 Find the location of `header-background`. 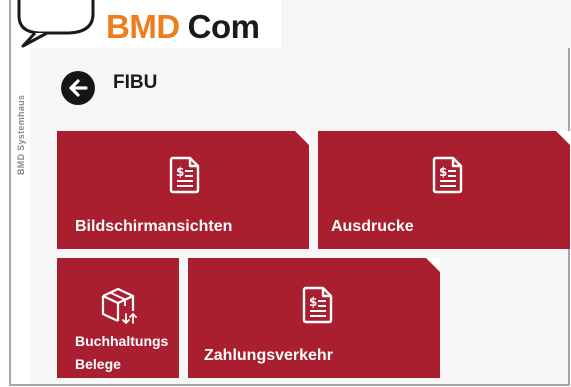

header-background is located at coordinates (426, 24).